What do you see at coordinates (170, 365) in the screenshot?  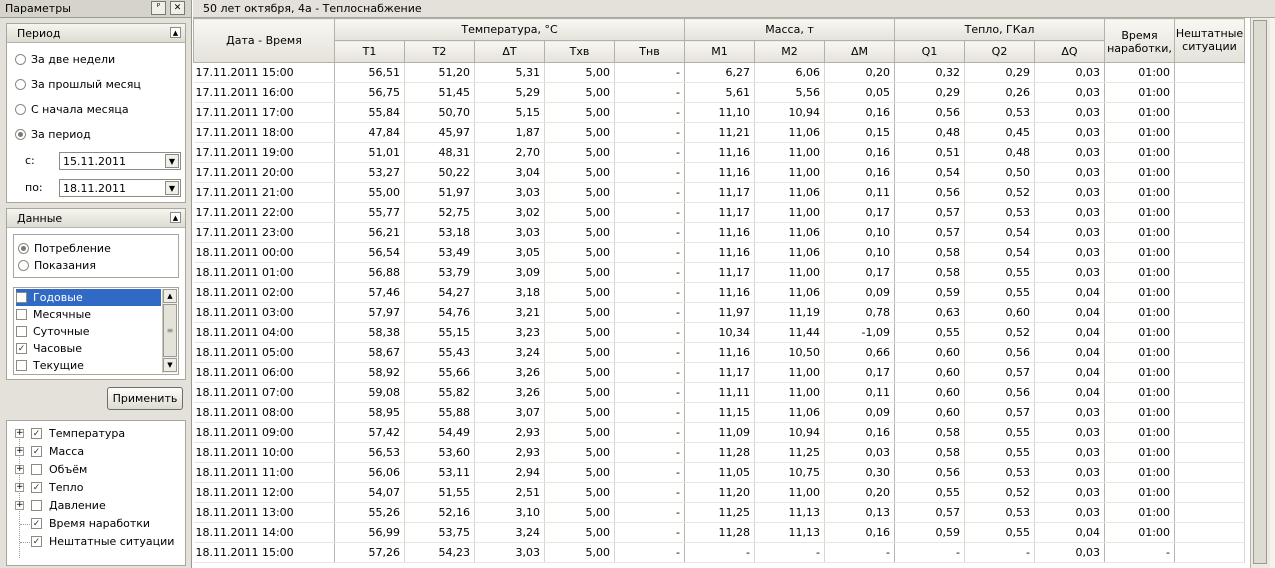 I see `scroll-down-icon: ▼` at bounding box center [170, 365].